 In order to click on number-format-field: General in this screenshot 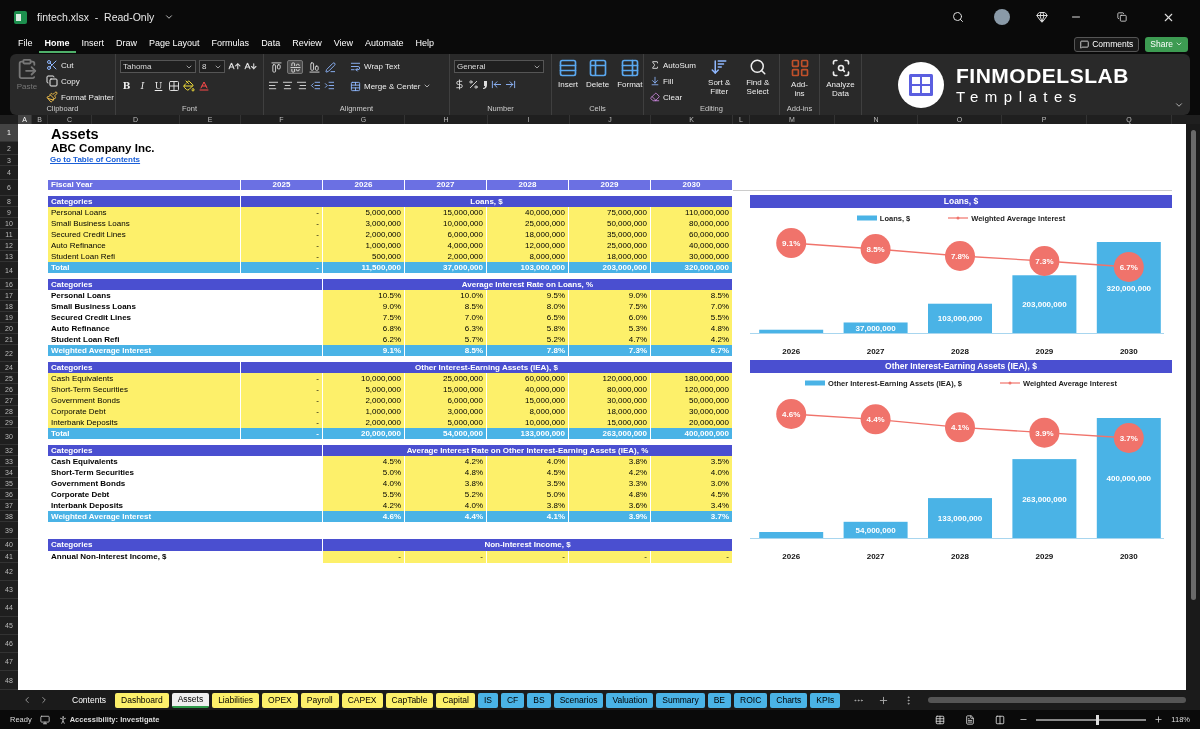, I will do `click(499, 66)`.